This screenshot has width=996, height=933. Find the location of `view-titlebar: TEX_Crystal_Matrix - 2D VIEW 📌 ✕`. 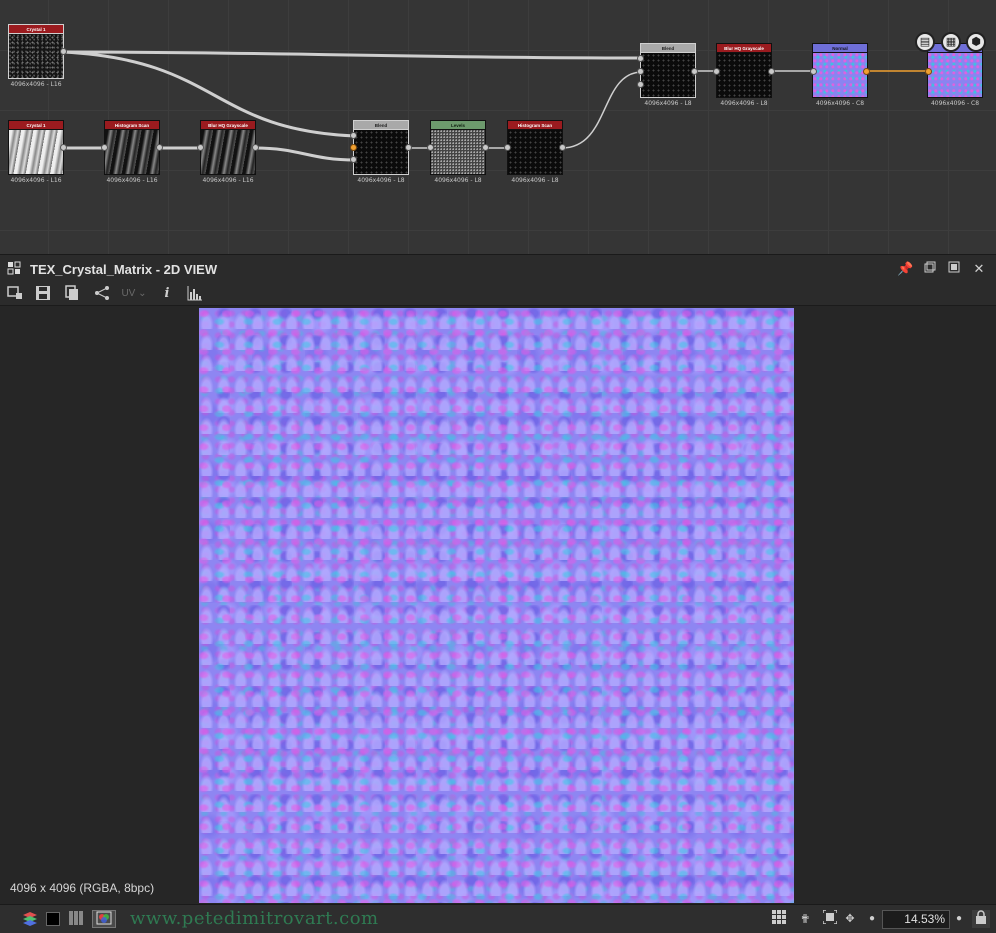

view-titlebar: TEX_Crystal_Matrix - 2D VIEW 📌 ✕ is located at coordinates (498, 268).